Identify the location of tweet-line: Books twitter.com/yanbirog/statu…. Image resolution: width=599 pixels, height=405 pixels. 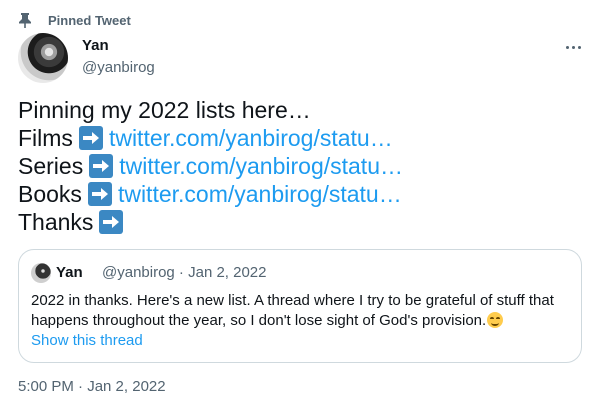
(303, 194).